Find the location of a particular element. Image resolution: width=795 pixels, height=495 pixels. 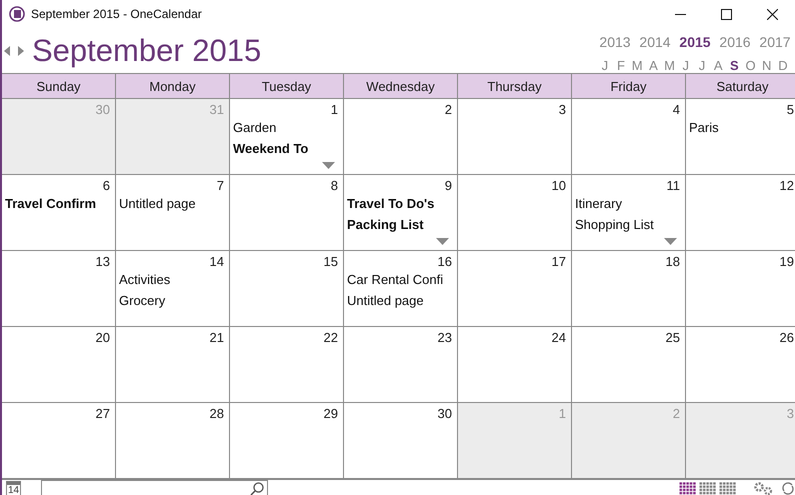

day-number: 5 is located at coordinates (790, 109).